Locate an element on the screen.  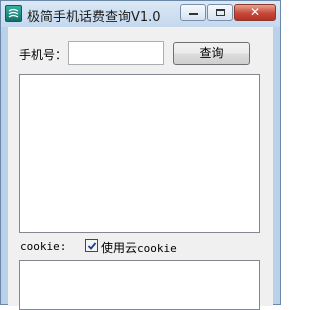
close-icon: ✕ is located at coordinates (255, 12).